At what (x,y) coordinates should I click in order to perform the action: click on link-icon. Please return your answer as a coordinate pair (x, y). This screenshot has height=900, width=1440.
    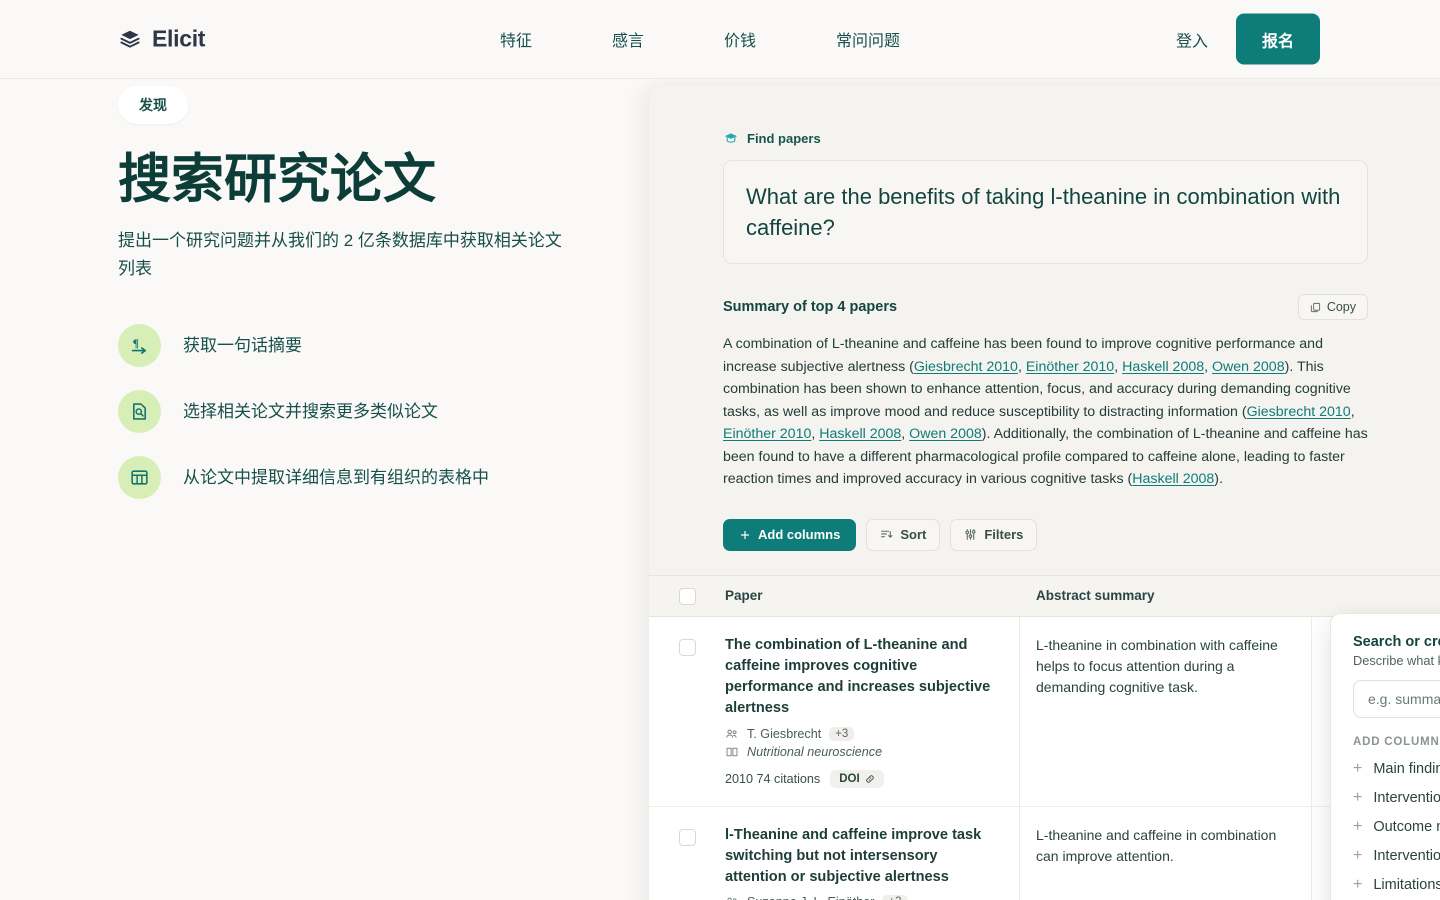
    Looking at the image, I should click on (870, 779).